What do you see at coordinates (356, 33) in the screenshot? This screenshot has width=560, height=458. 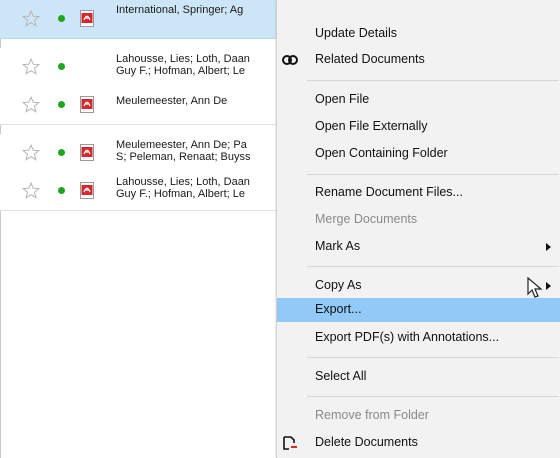 I see `menu-item-label: Update Details` at bounding box center [356, 33].